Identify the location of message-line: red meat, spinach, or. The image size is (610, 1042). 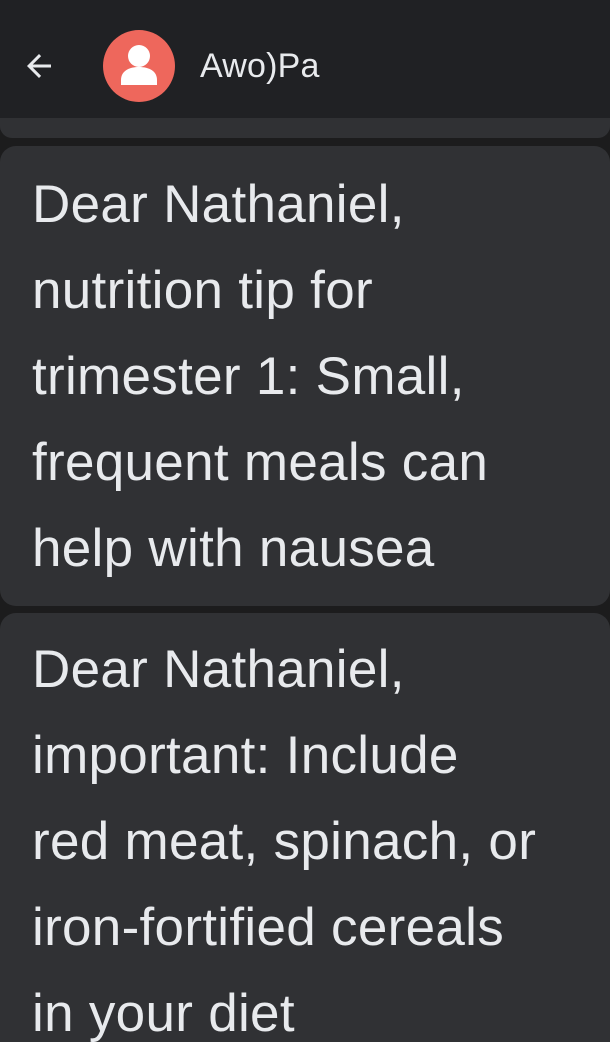
(284, 841).